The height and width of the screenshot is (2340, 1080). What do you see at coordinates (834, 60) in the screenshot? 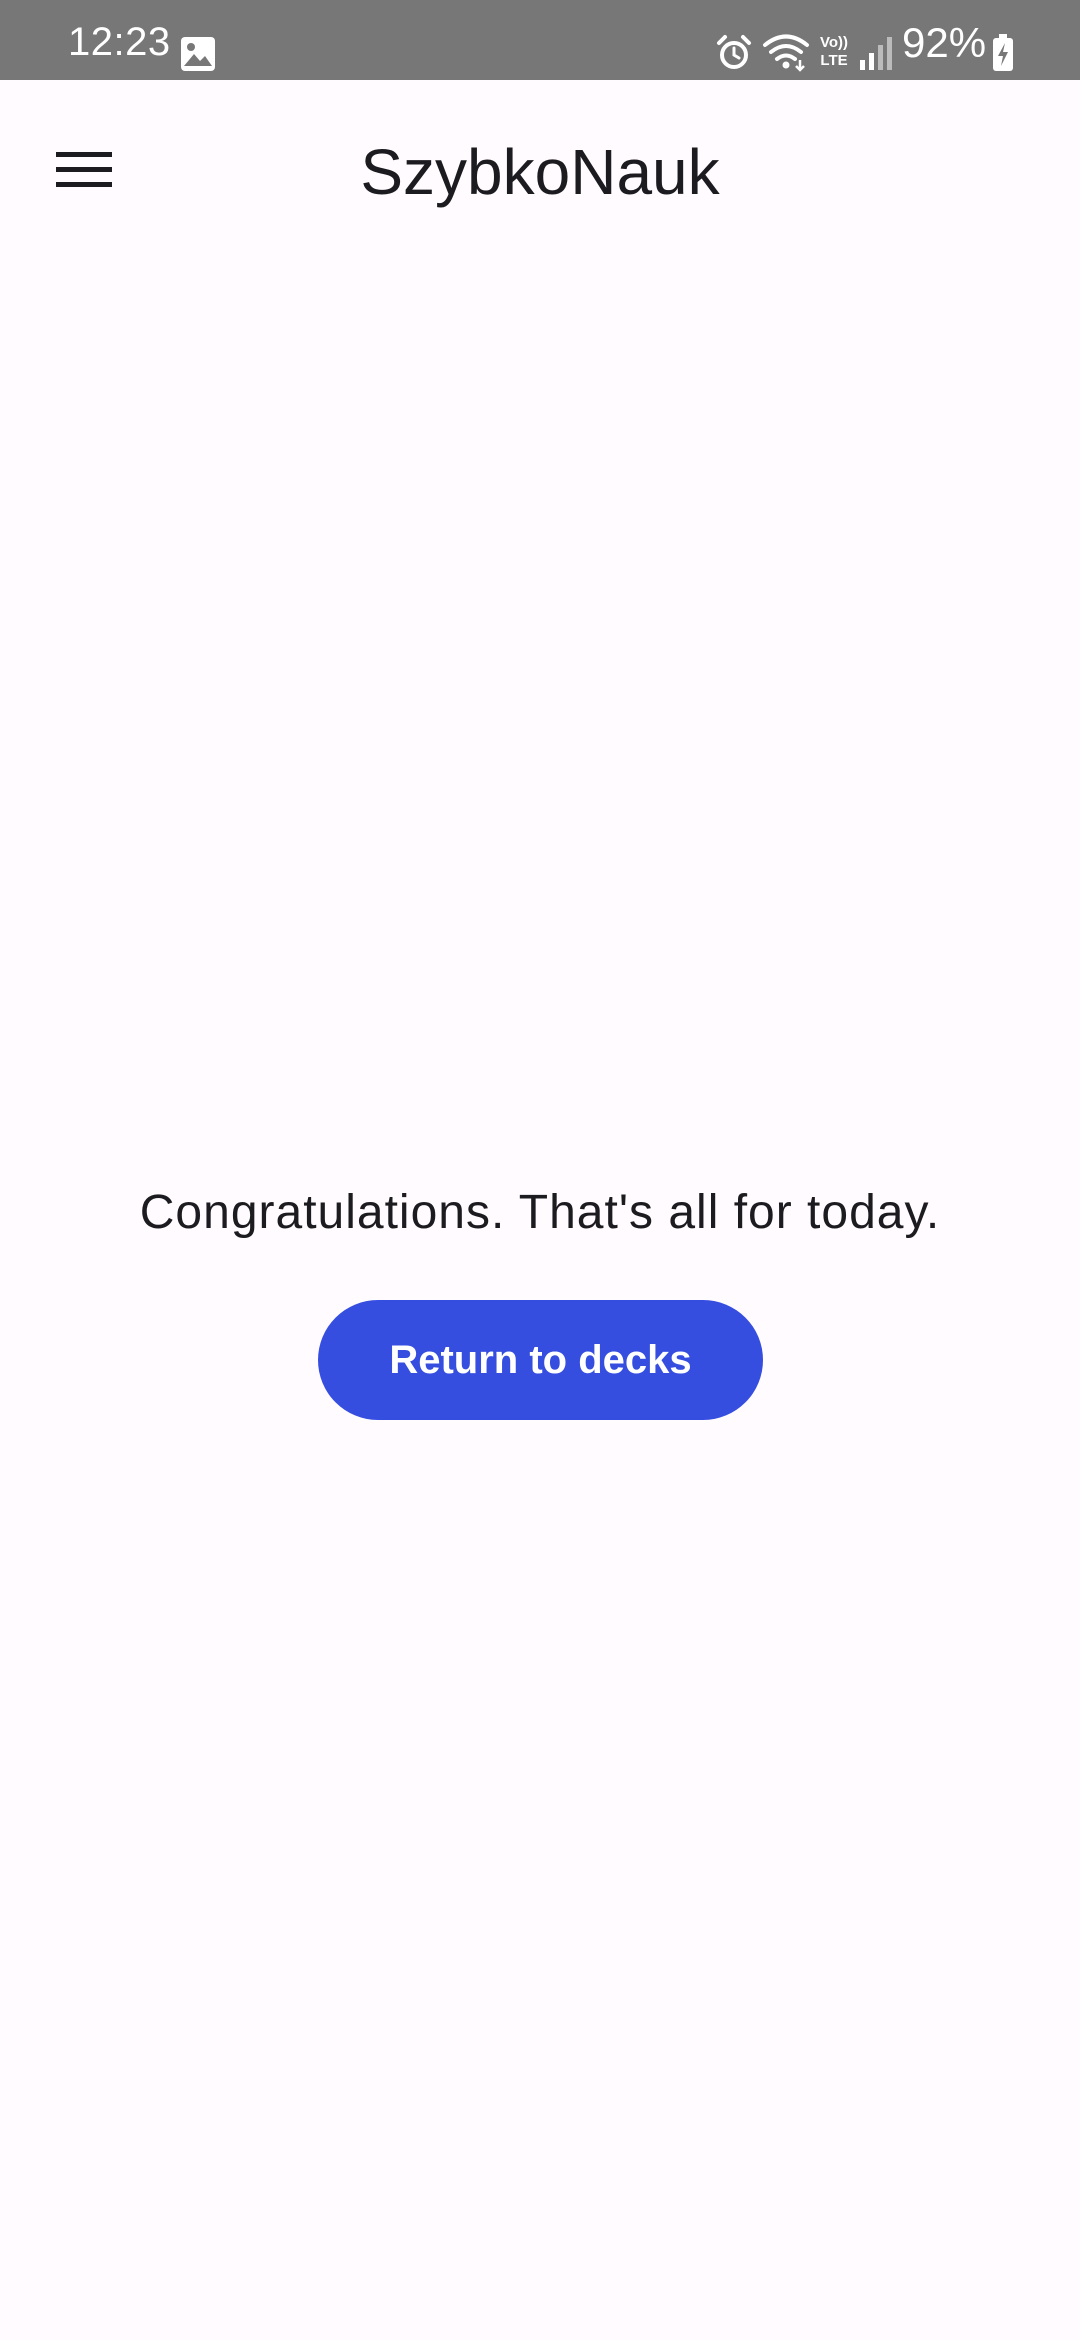
I see `volte-bottom-text: LTE` at bounding box center [834, 60].